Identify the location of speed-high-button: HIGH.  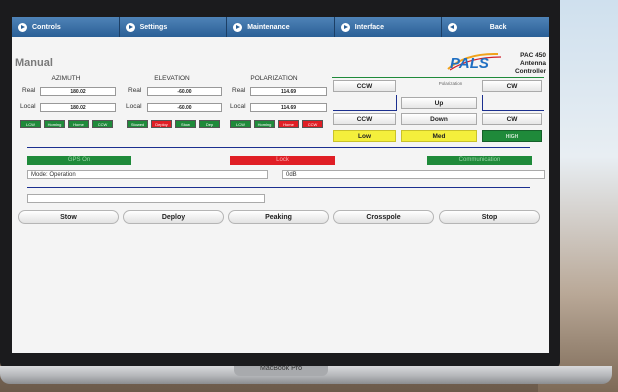
(512, 136).